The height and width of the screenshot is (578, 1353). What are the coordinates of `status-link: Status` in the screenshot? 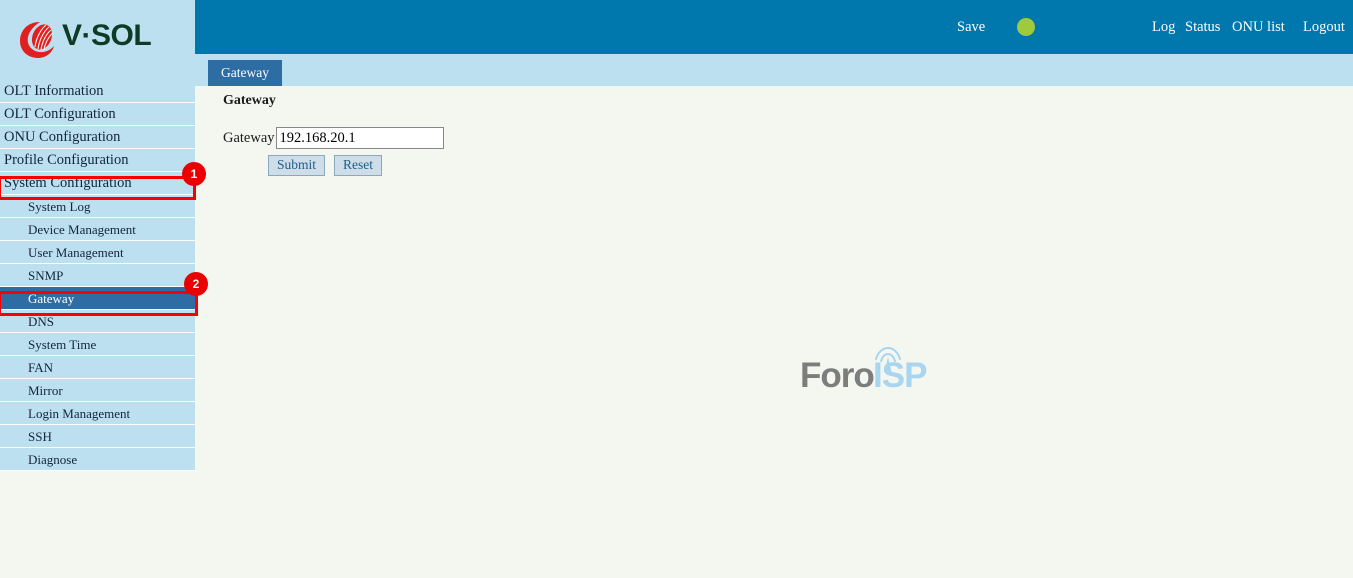 It's located at (1202, 27).